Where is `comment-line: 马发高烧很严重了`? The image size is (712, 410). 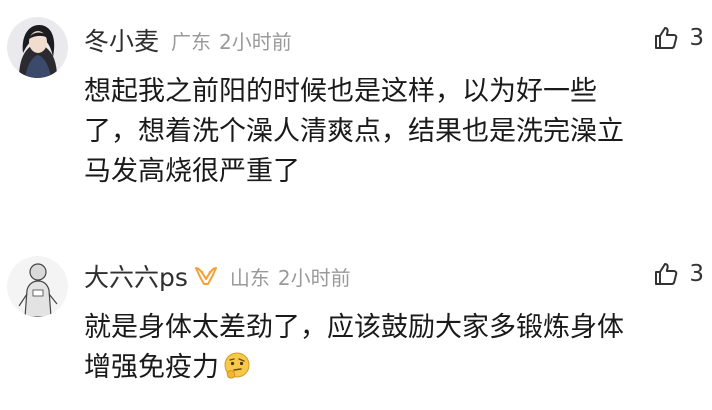 comment-line: 马发高烧很严重了 is located at coordinates (192, 171).